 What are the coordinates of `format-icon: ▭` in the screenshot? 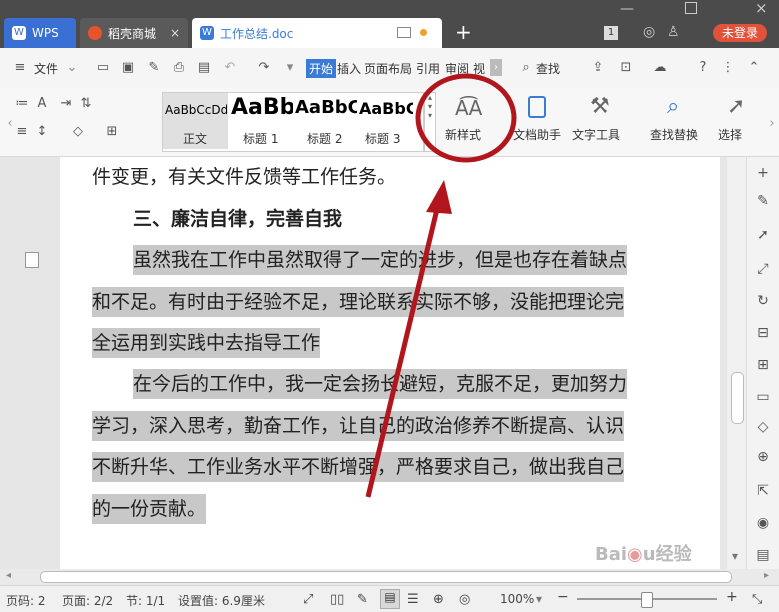 It's located at (763, 397).